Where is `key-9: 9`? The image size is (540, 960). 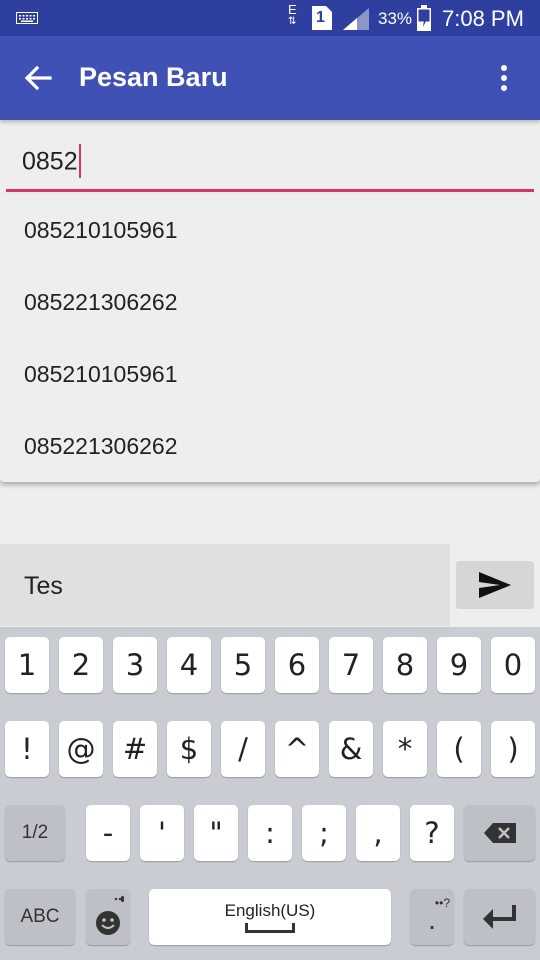
key-9: 9 is located at coordinates (459, 665).